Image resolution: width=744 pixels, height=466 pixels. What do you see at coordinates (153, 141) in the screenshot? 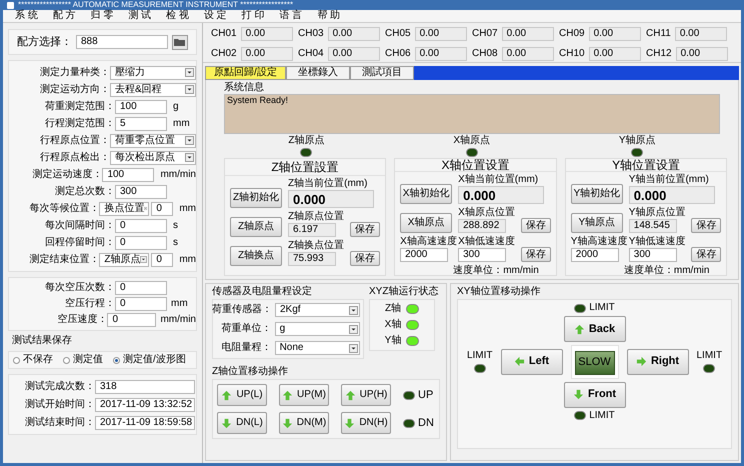
I see `dropdown: 荷重零点位置` at bounding box center [153, 141].